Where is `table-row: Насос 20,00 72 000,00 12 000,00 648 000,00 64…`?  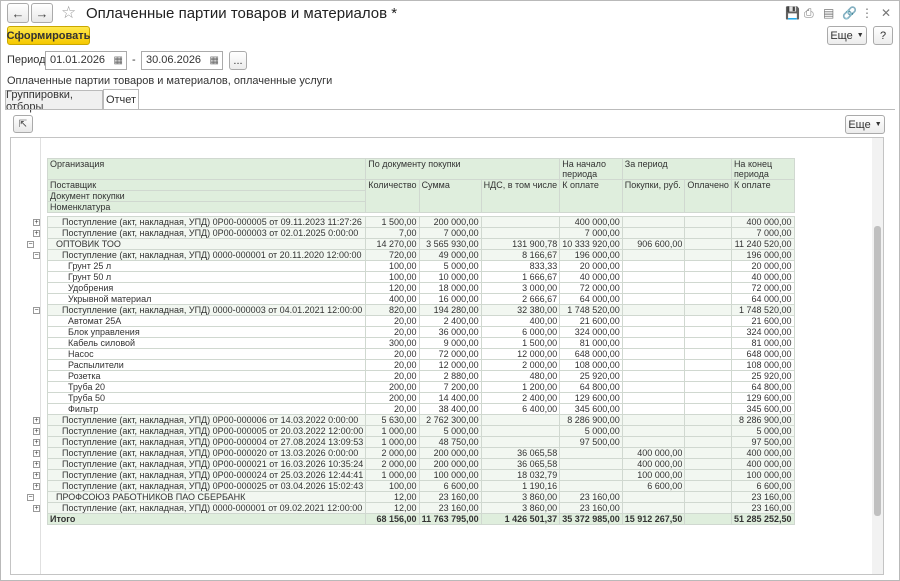
table-row: Насос 20,00 72 000,00 12 000,00 648 000,00 64… is located at coordinates (420, 354).